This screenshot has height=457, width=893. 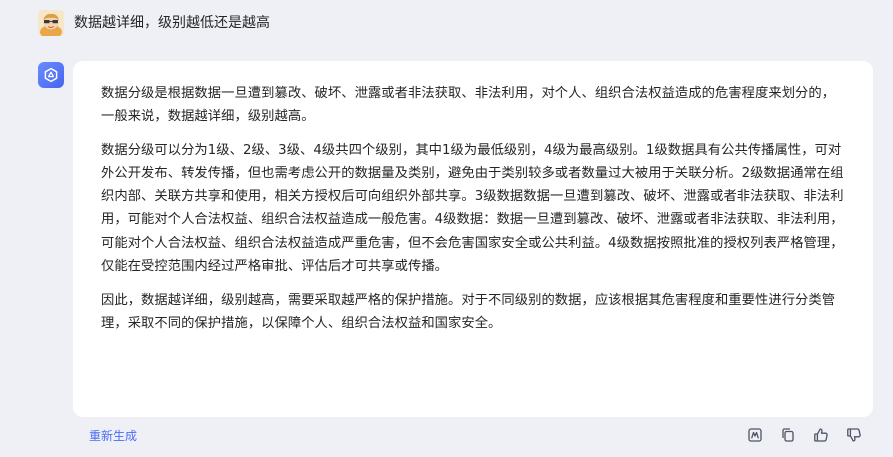 What do you see at coordinates (821, 435) in the screenshot?
I see `thumbs-up-icon` at bounding box center [821, 435].